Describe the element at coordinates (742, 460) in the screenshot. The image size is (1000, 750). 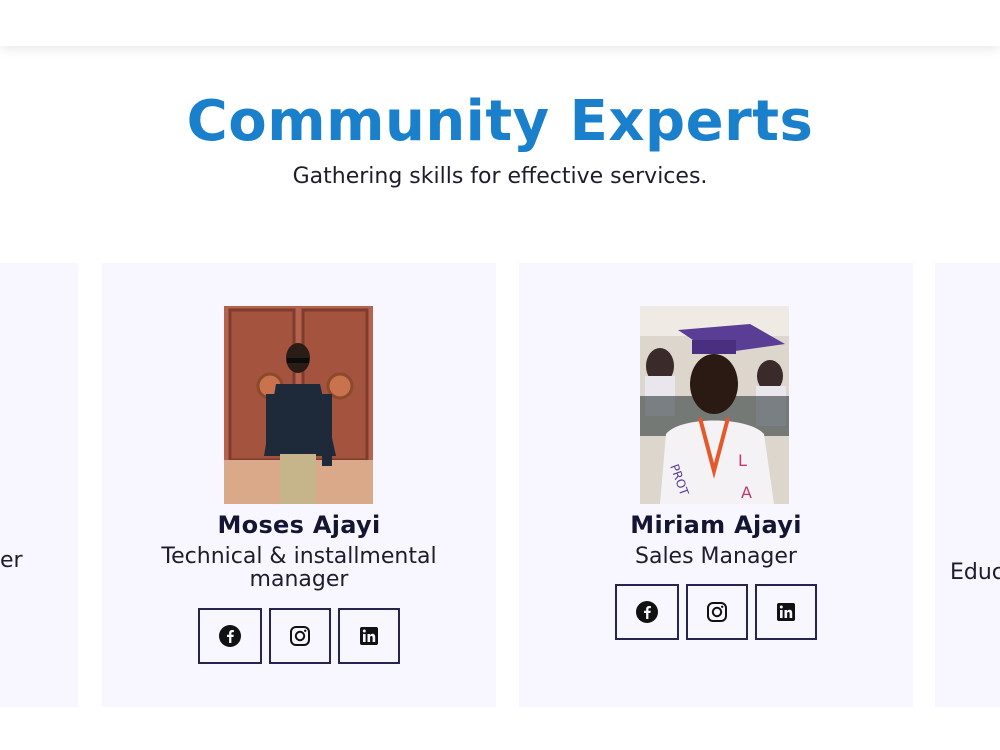
I see `svg-text: L` at that location.